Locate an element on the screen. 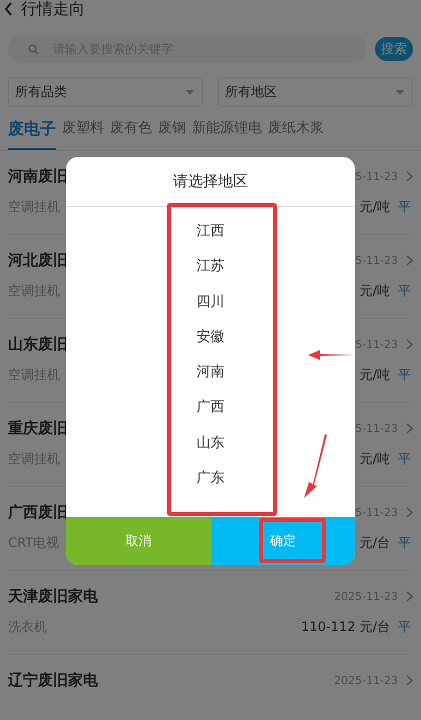 The height and width of the screenshot is (720, 421). region-option: 广西 is located at coordinates (210, 408).